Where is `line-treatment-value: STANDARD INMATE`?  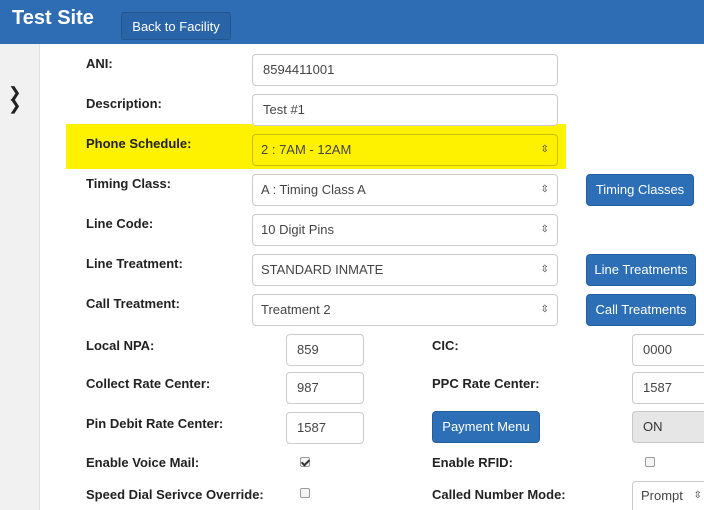
line-treatment-value: STANDARD INMATE is located at coordinates (322, 269).